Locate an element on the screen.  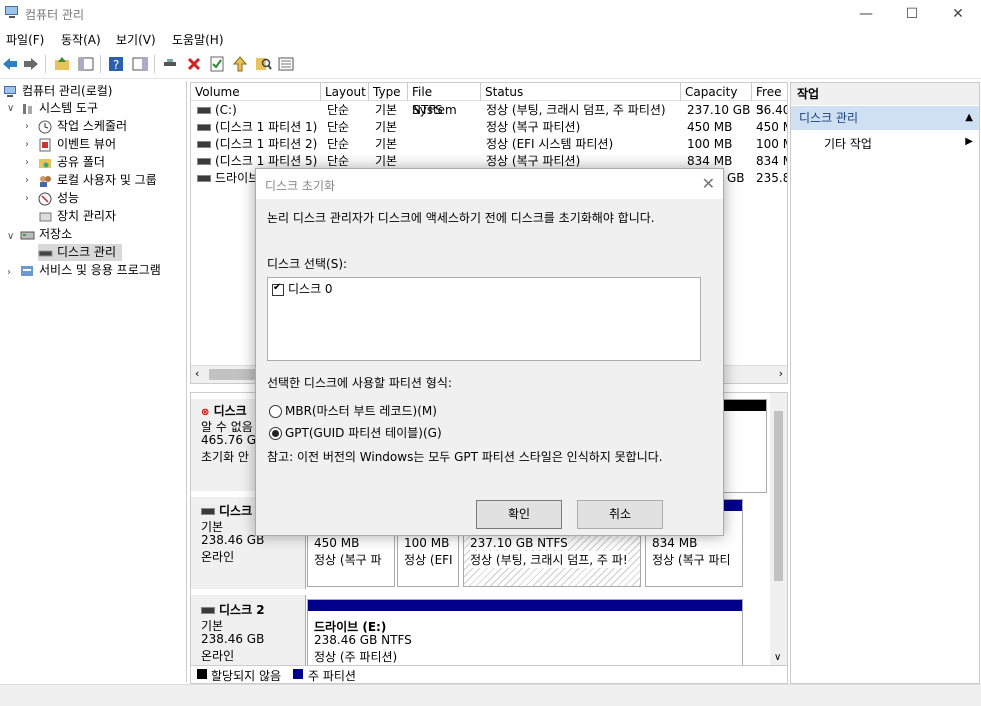
column-header-status: Status is located at coordinates (581, 92).